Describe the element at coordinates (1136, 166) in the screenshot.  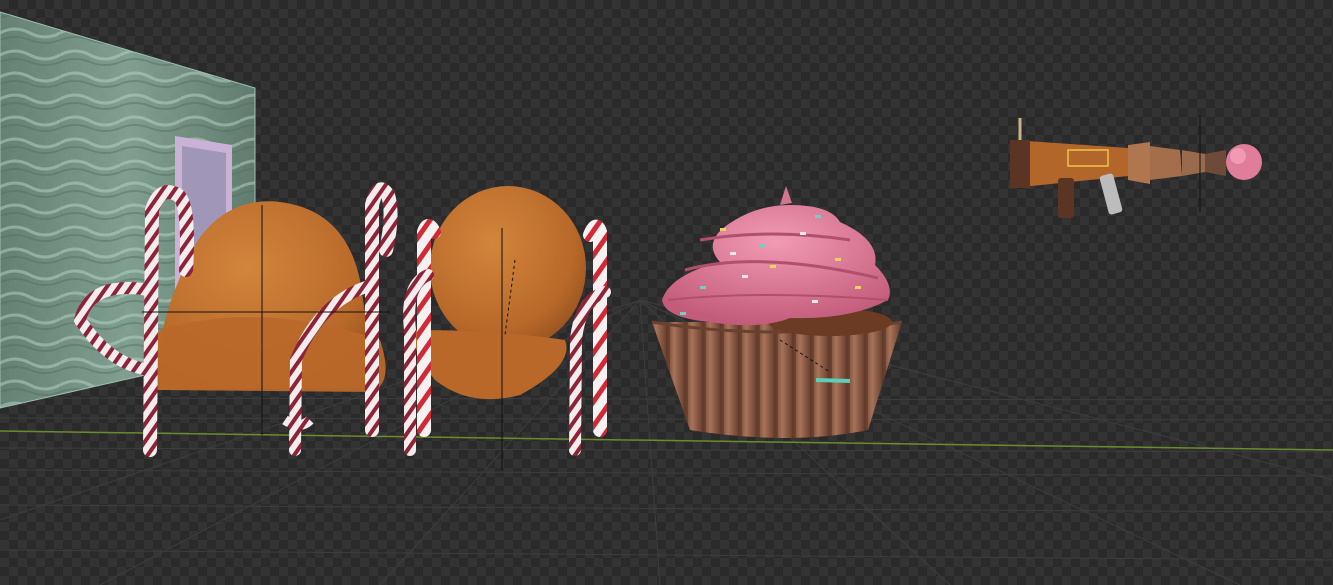
I see `candy-bazooka` at that location.